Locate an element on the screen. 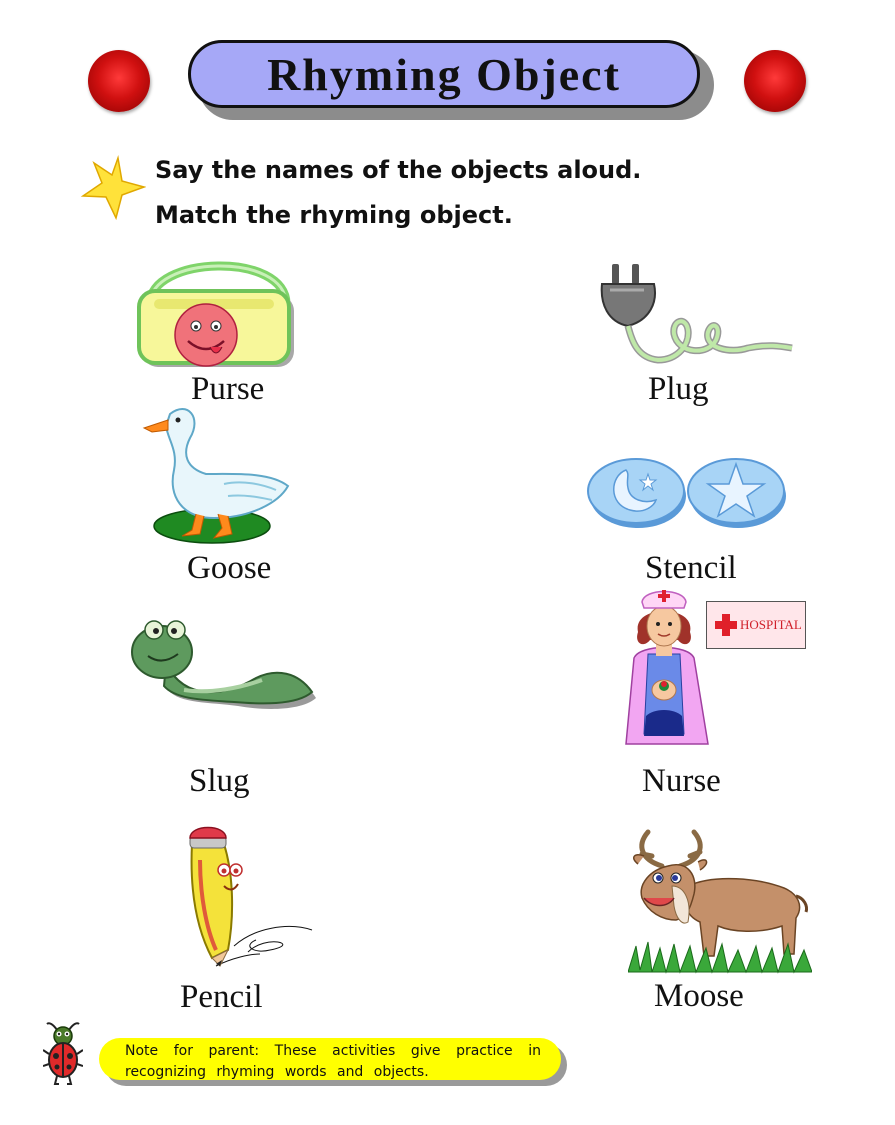 Image resolution: width=895 pixels, height=1125 pixels. moose-icon is located at coordinates (720, 901).